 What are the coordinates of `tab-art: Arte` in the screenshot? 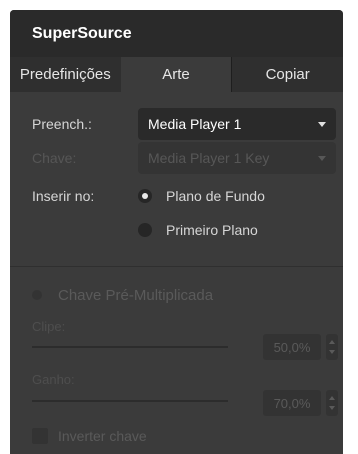 It's located at (176, 74).